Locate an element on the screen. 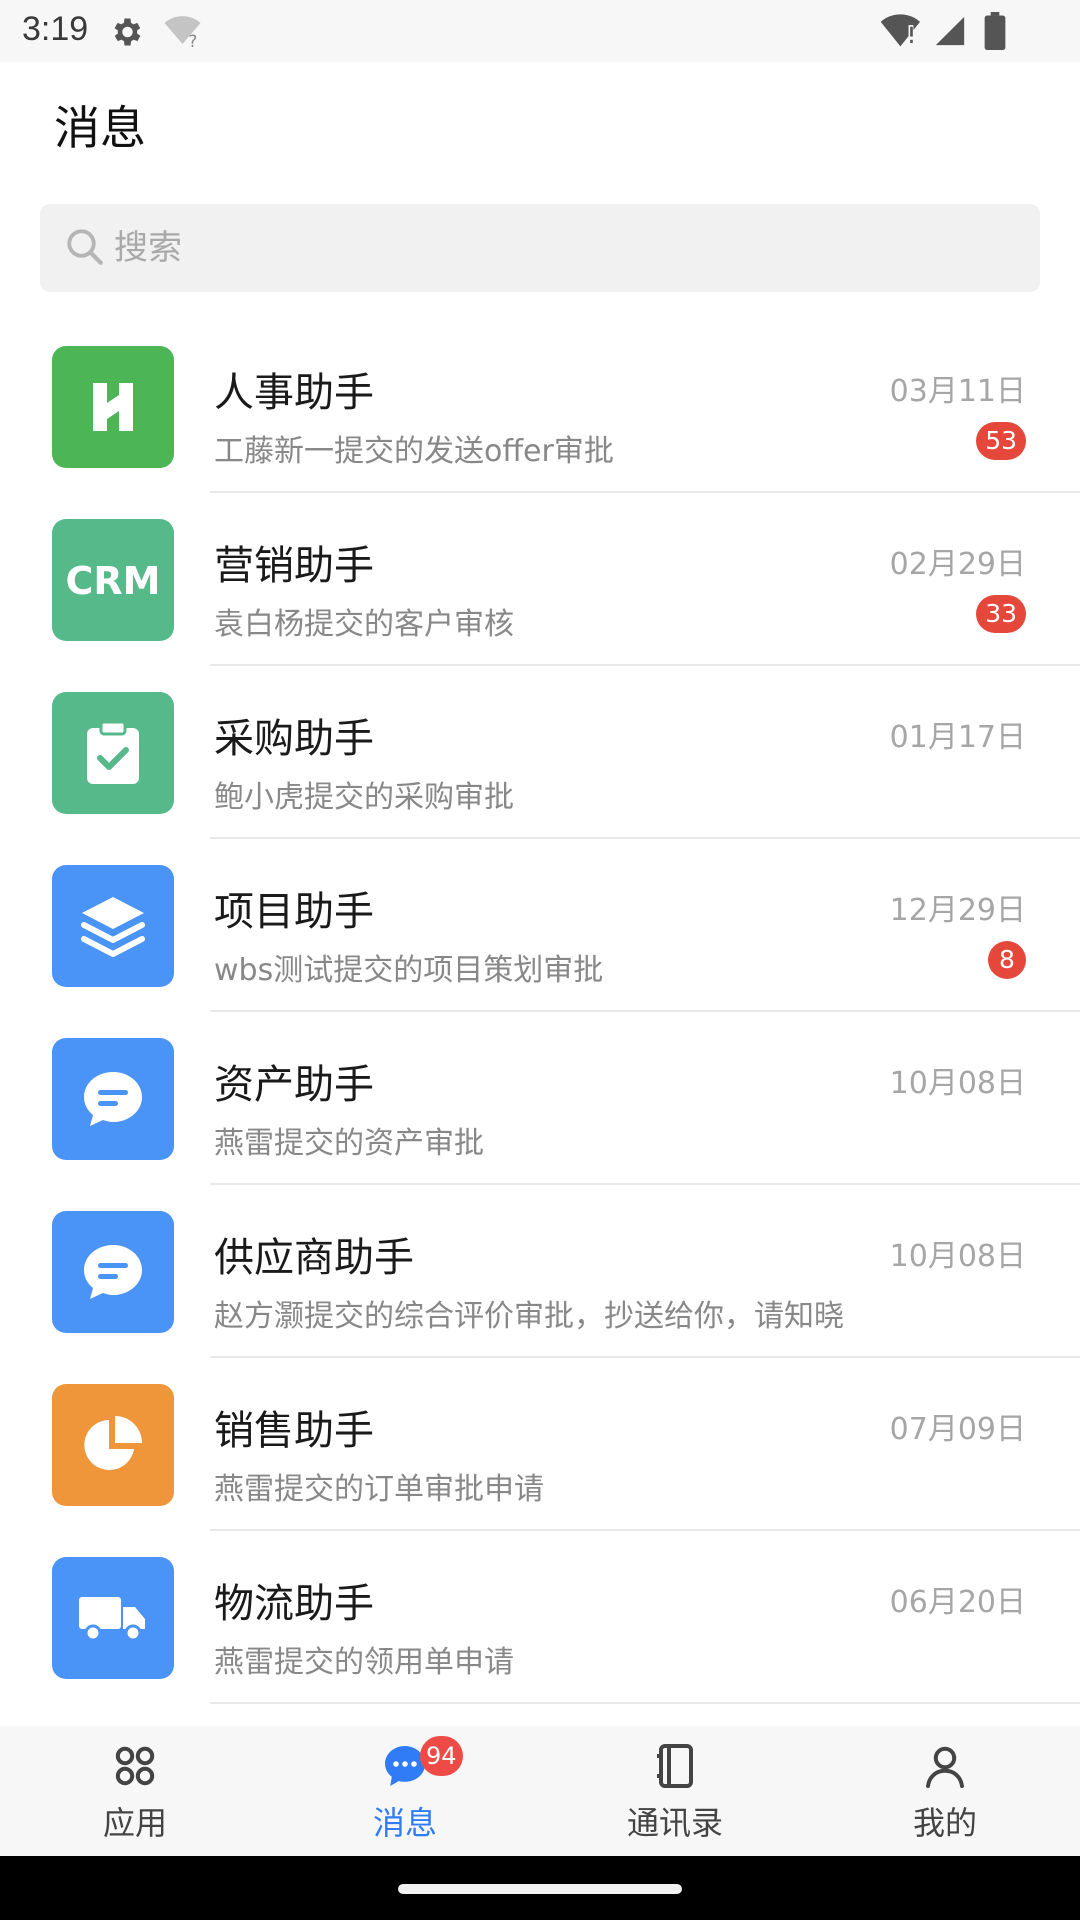  truck-icon is located at coordinates (112, 1619).